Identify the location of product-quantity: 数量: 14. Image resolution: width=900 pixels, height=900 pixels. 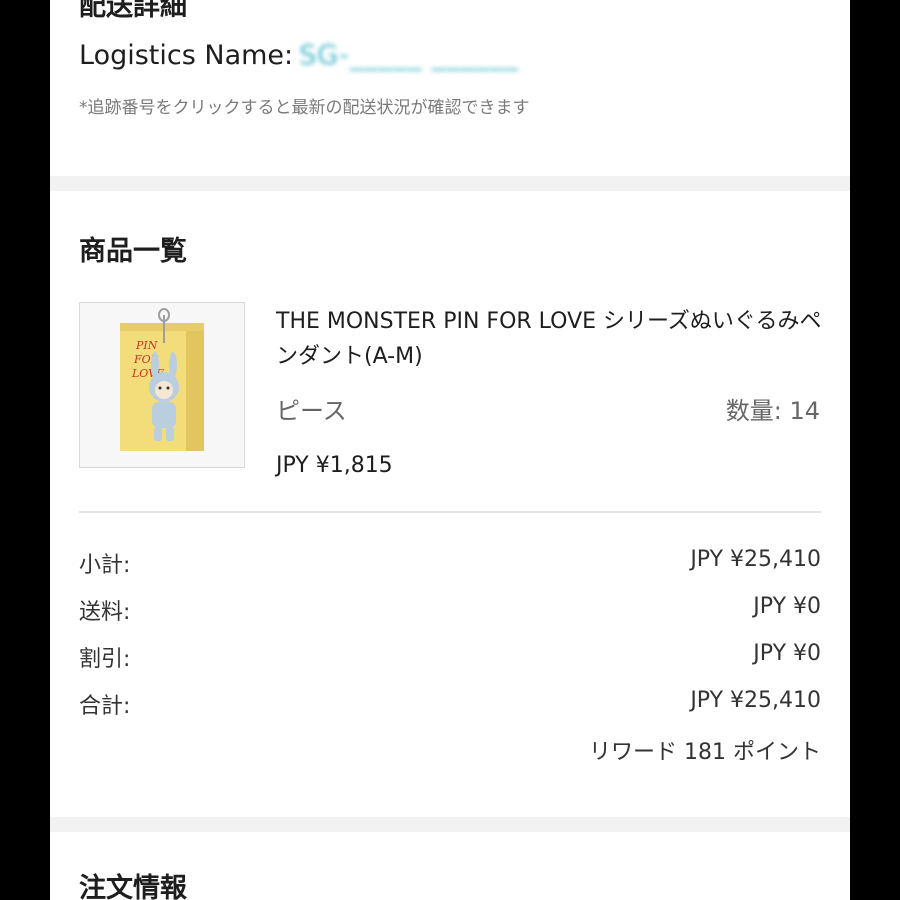
(772, 411).